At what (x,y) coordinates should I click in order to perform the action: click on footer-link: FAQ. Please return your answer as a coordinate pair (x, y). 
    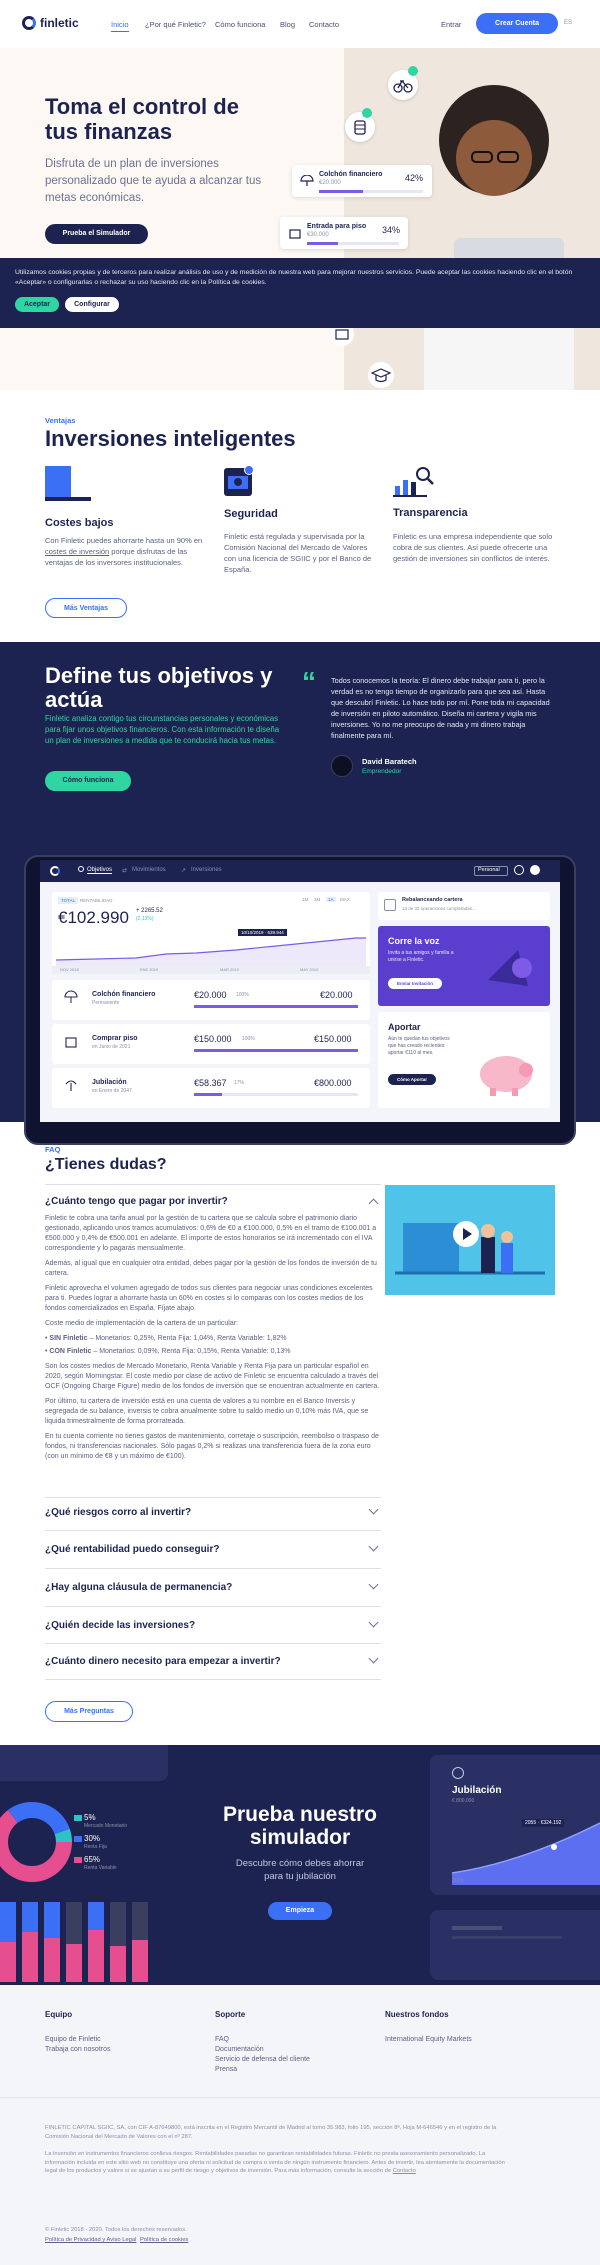
    Looking at the image, I should click on (222, 2039).